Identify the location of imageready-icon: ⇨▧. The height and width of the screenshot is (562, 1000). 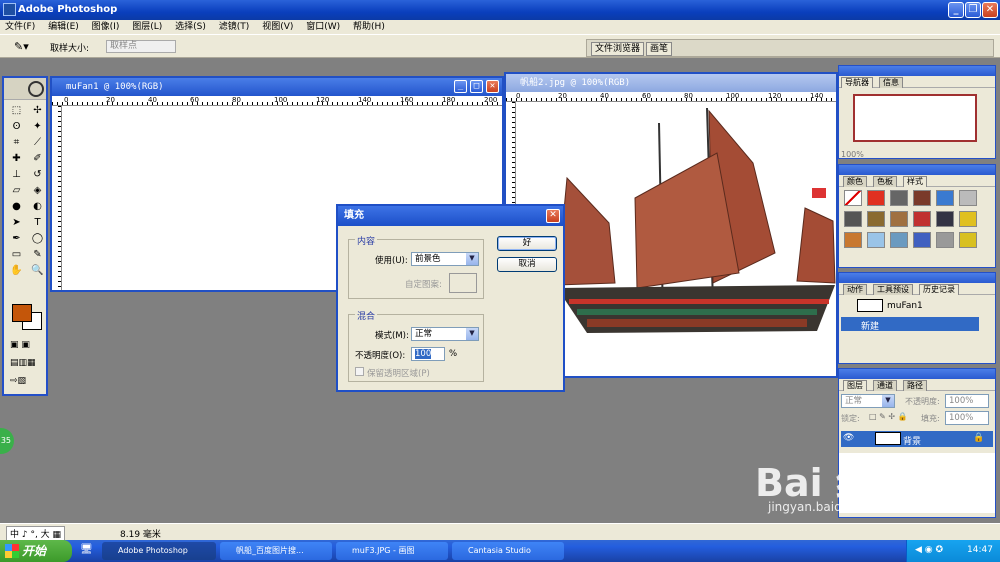
(27, 382).